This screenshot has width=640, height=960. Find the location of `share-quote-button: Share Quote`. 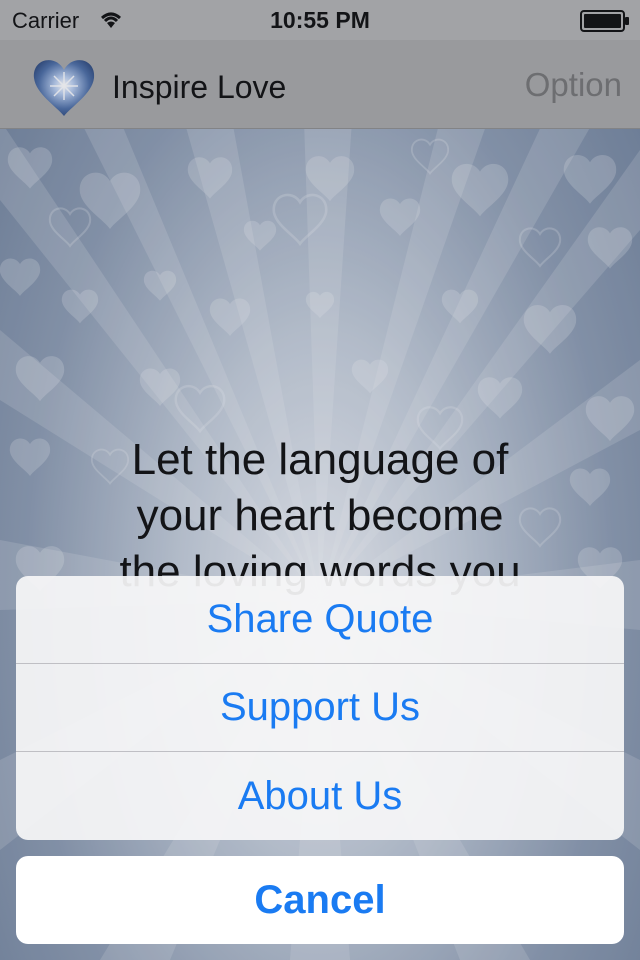

share-quote-button: Share Quote is located at coordinates (320, 620).